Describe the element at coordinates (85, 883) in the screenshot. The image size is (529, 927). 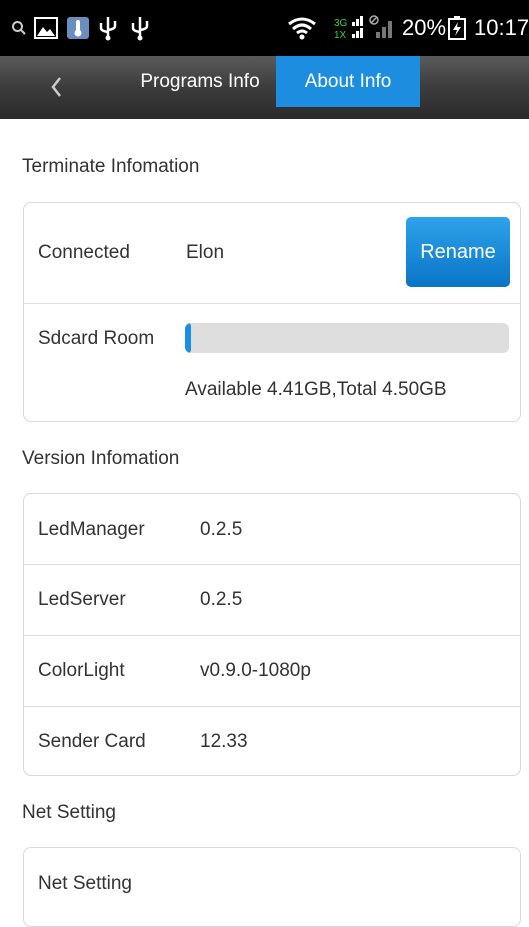
I see `net-setting-label: Net Setting` at that location.